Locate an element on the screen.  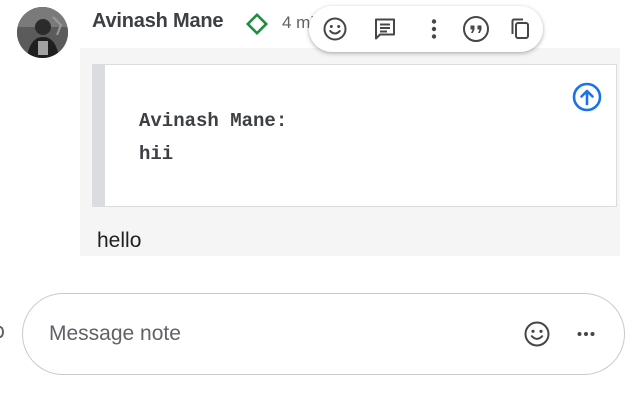
message-input is located at coordinates (269, 334).